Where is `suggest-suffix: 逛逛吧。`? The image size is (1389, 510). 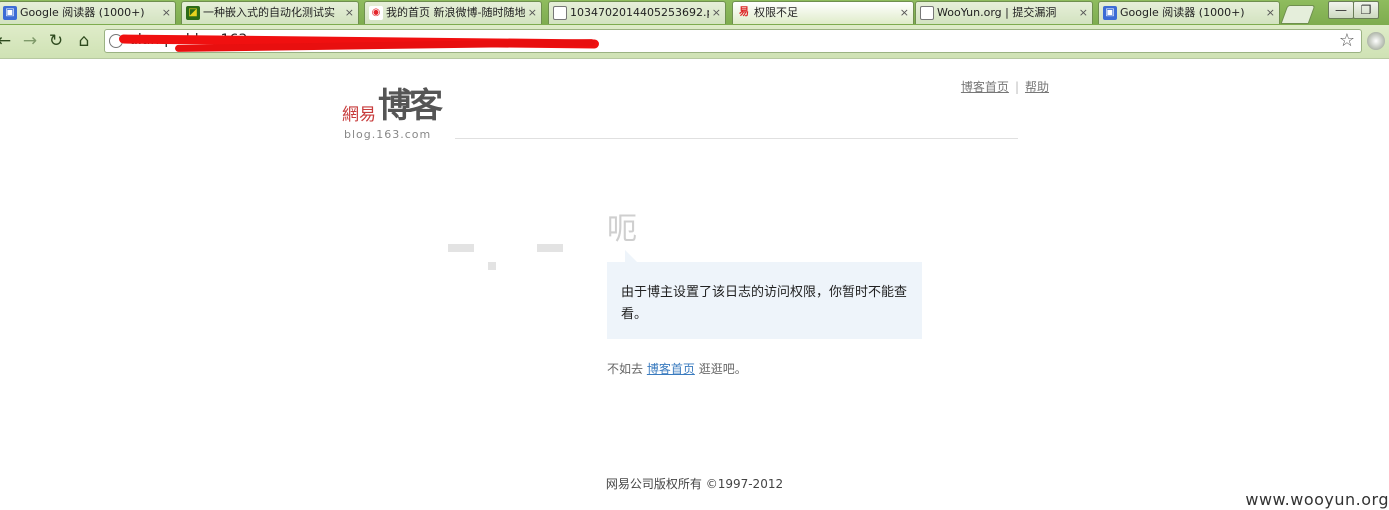 suggest-suffix: 逛逛吧。 is located at coordinates (722, 369).